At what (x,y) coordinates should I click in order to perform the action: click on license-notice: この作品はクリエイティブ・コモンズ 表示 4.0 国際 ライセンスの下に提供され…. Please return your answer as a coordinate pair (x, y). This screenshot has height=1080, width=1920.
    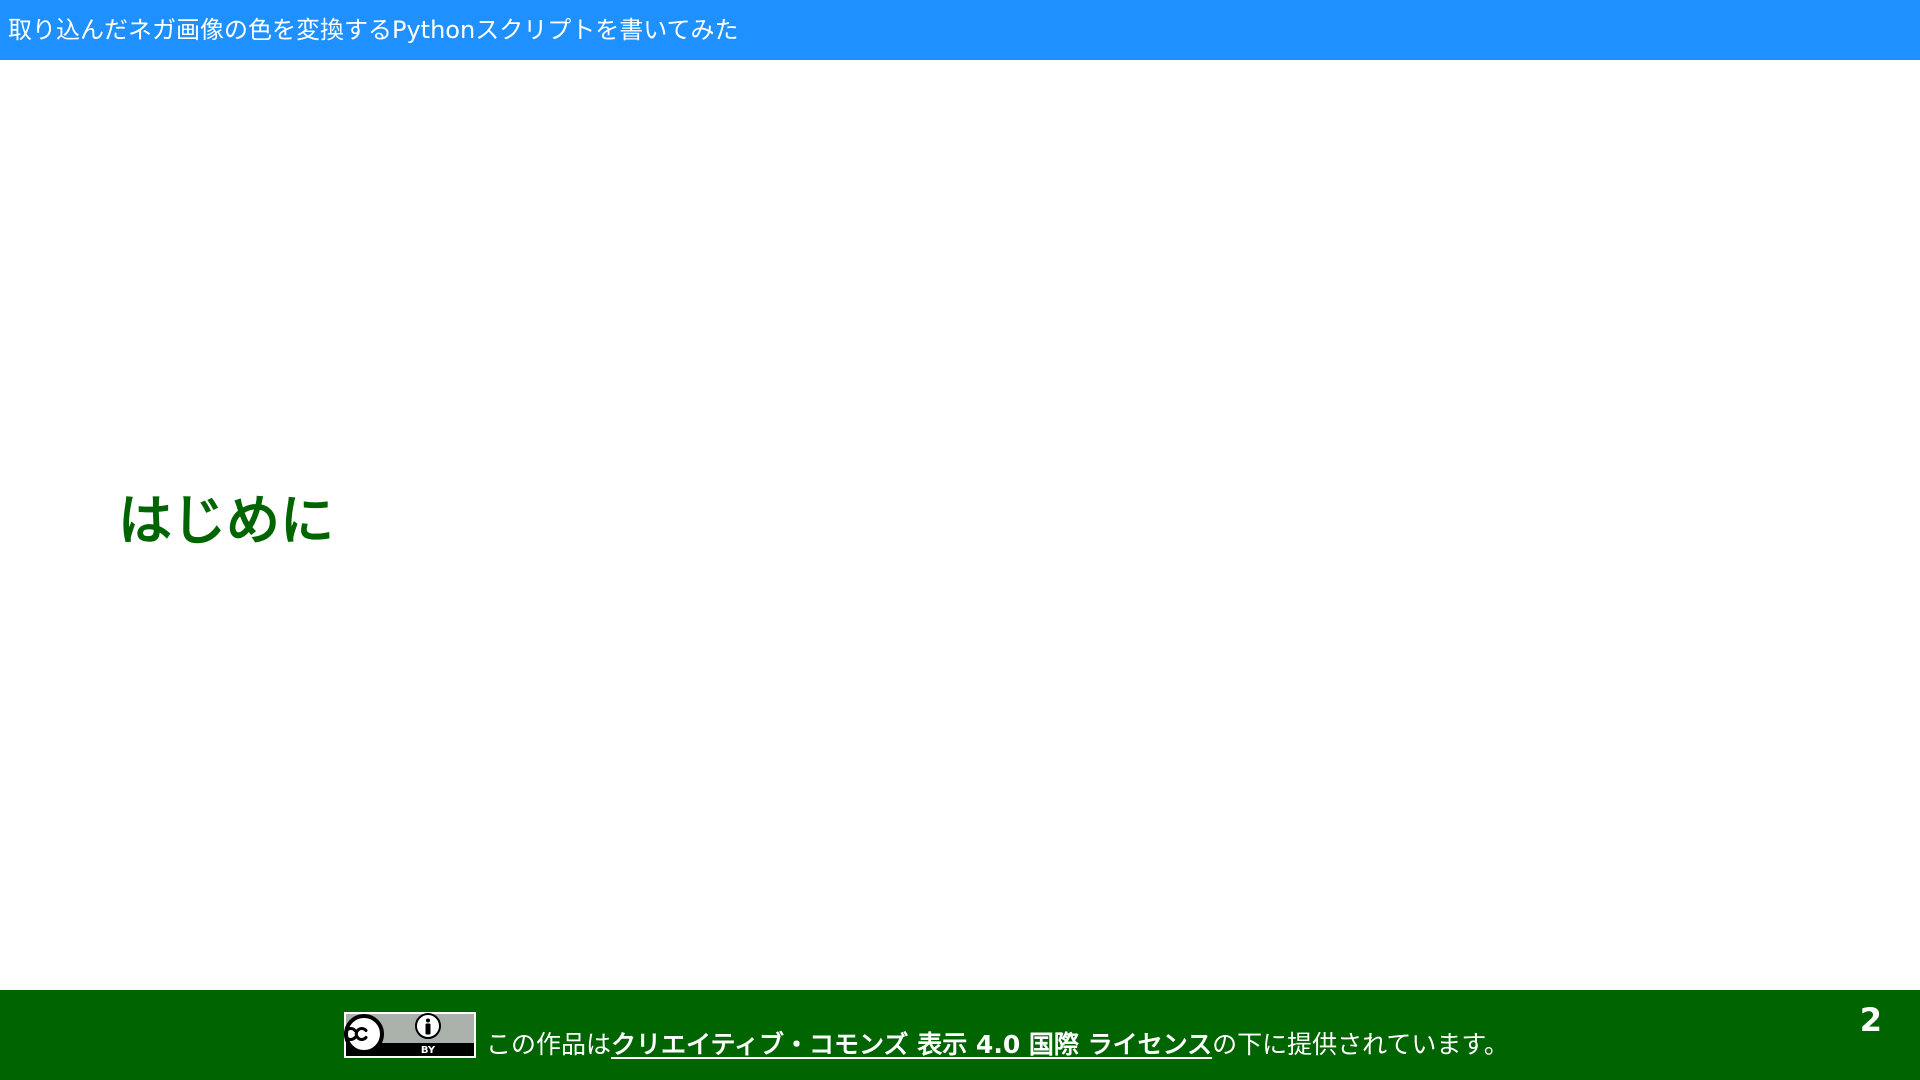
    Looking at the image, I should click on (997, 1044).